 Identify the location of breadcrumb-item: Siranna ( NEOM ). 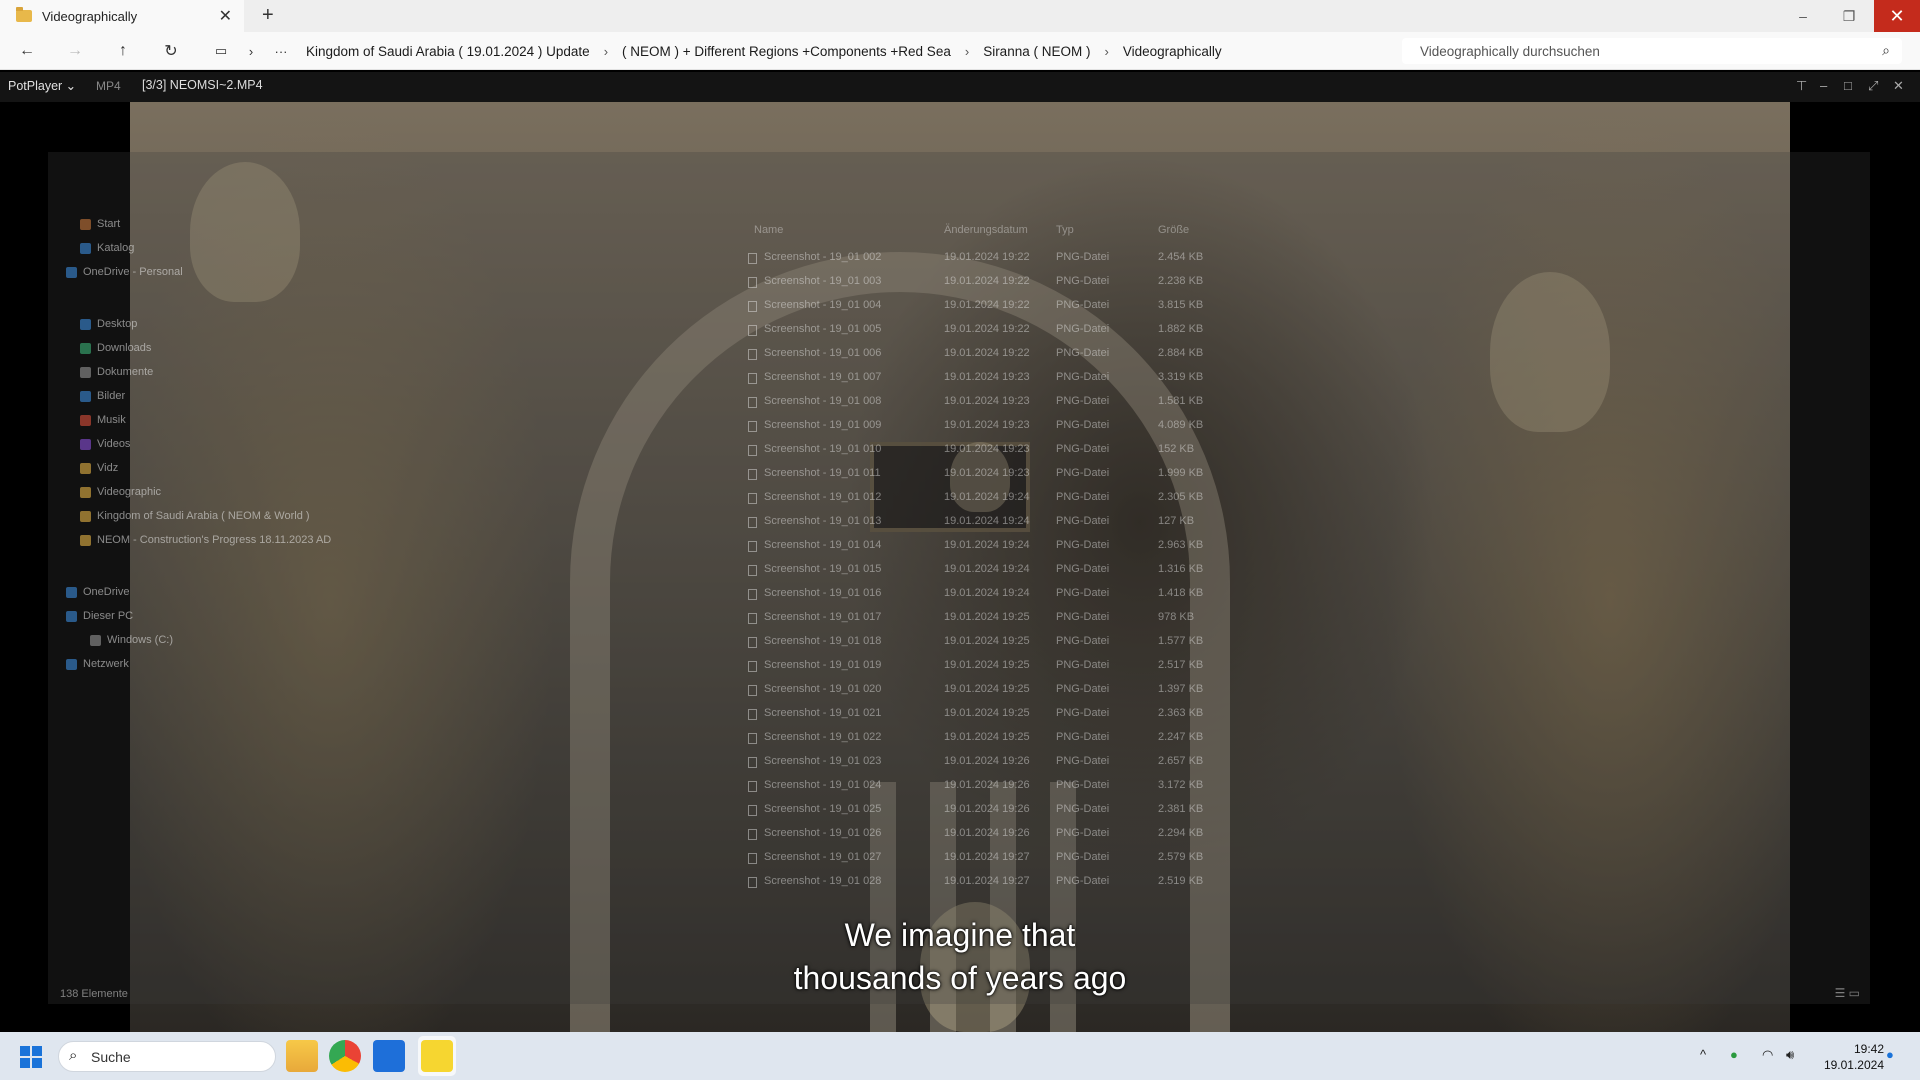
(1036, 51).